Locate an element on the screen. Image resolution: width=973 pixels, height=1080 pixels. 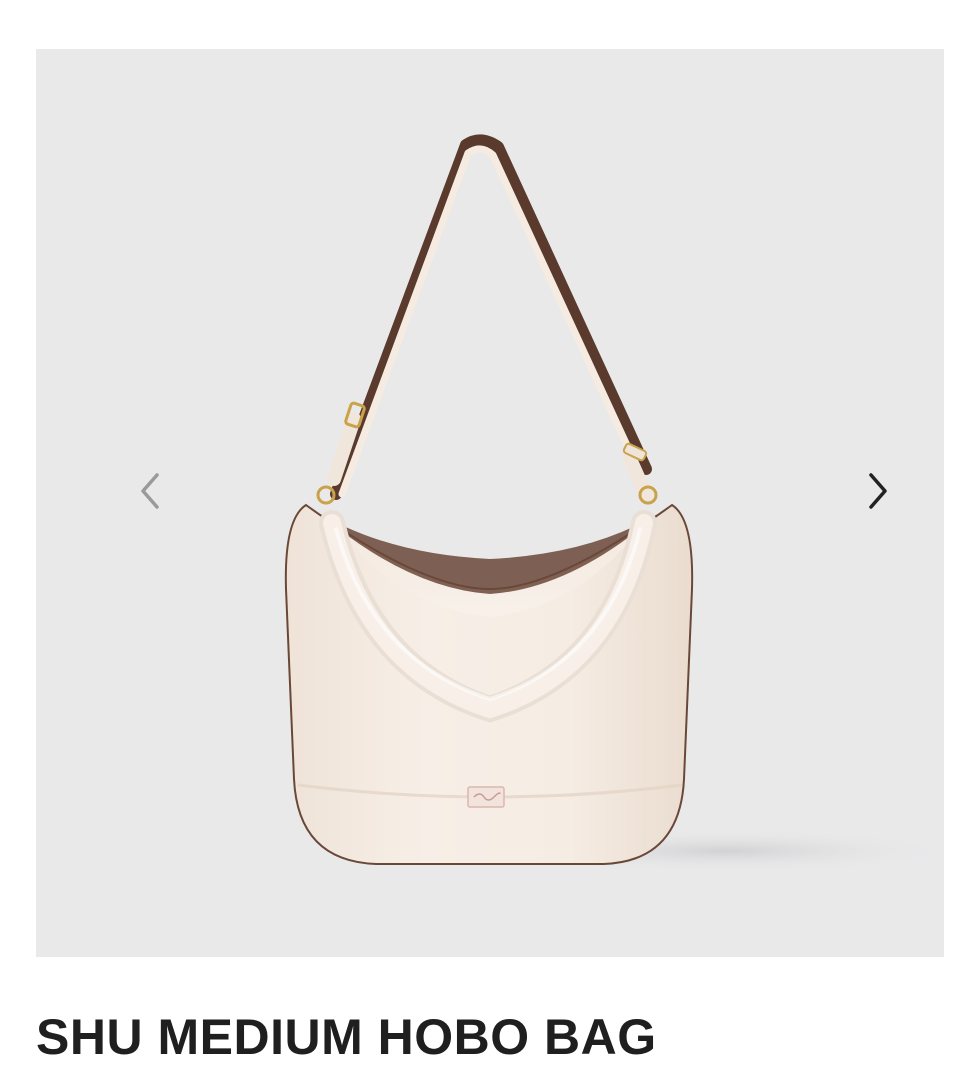
brand-logo-patch is located at coordinates (486, 797).